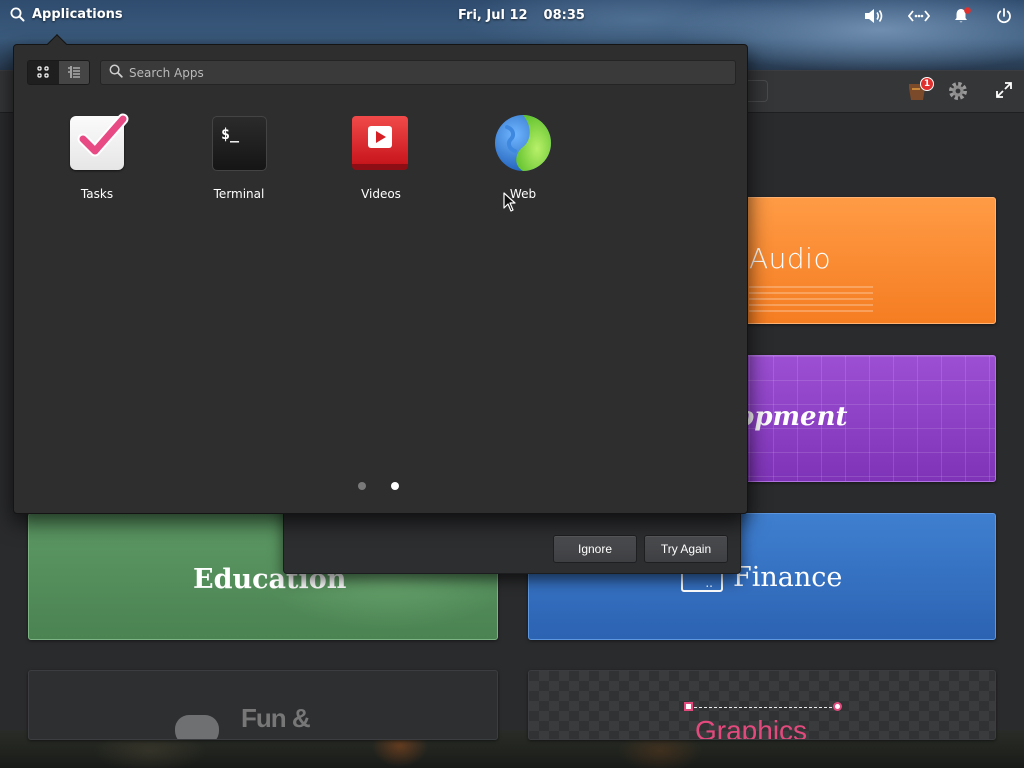 Image resolution: width=1024 pixels, height=768 pixels. I want to click on category-view-icon, so click(74, 72).